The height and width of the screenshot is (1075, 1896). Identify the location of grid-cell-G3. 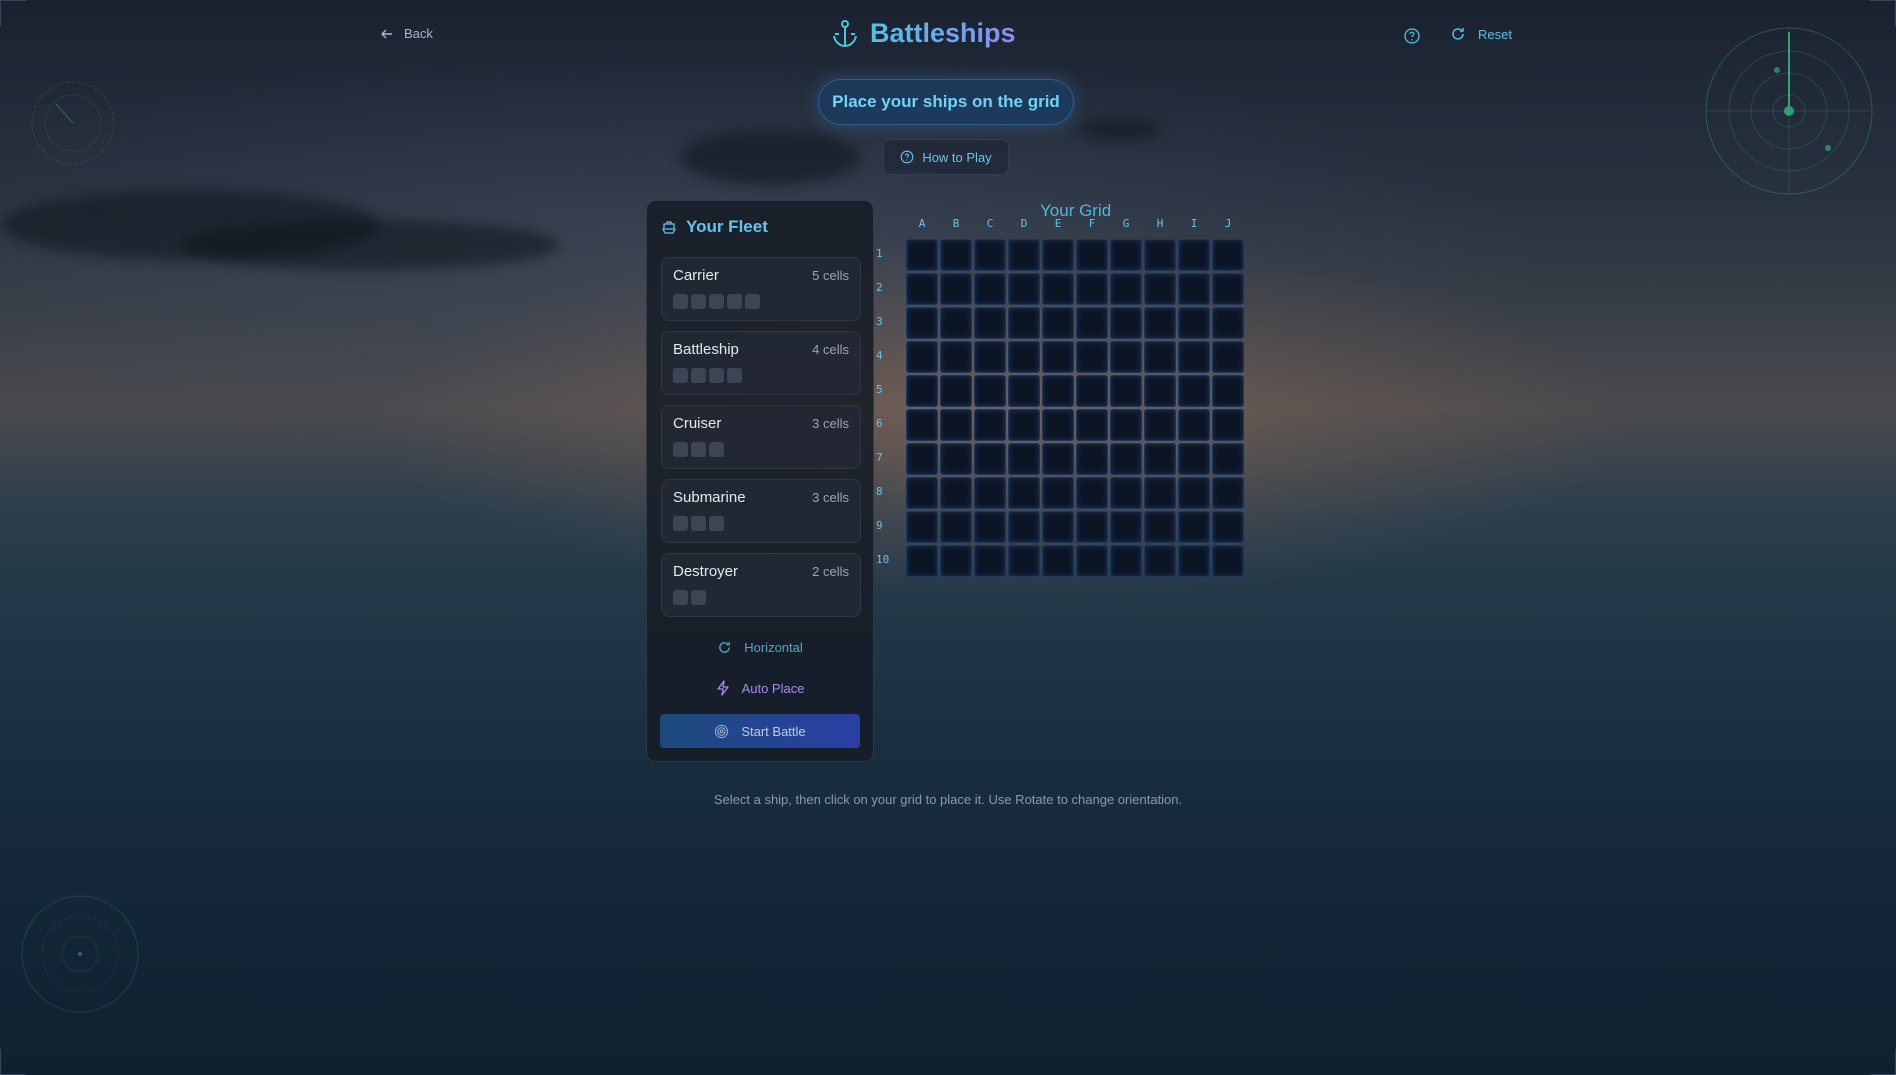
(1126, 323).